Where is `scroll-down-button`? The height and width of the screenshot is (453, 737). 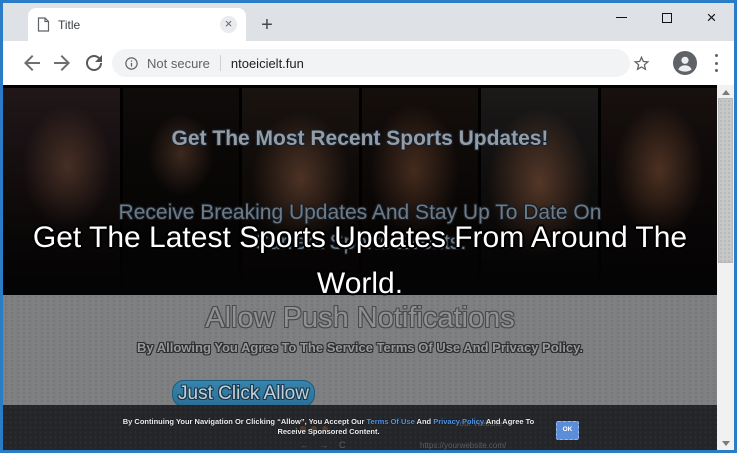
scroll-down-button is located at coordinates (725, 443).